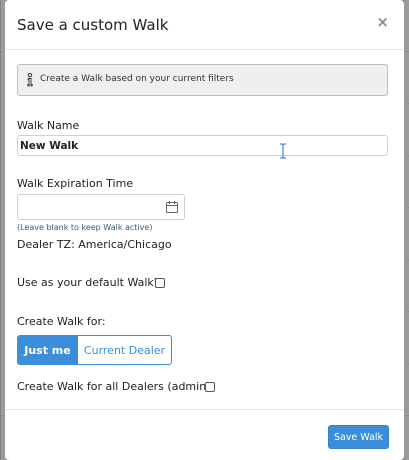 This screenshot has width=409, height=460. I want to click on default-walk-checkbox, so click(160, 283).